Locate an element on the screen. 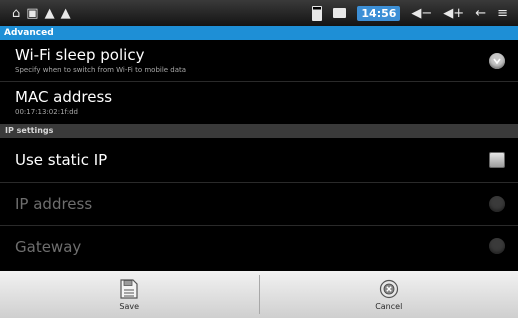  mac-address-title: MAC address is located at coordinates (64, 97).